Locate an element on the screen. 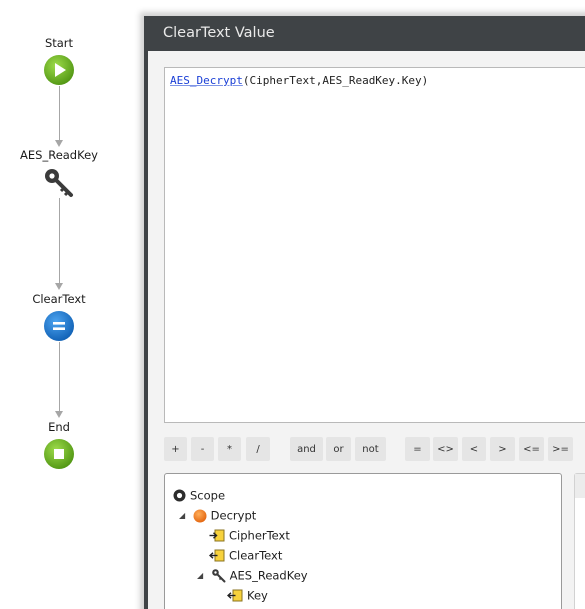 The height and width of the screenshot is (609, 585). flow-node-end: End is located at coordinates (59, 445).